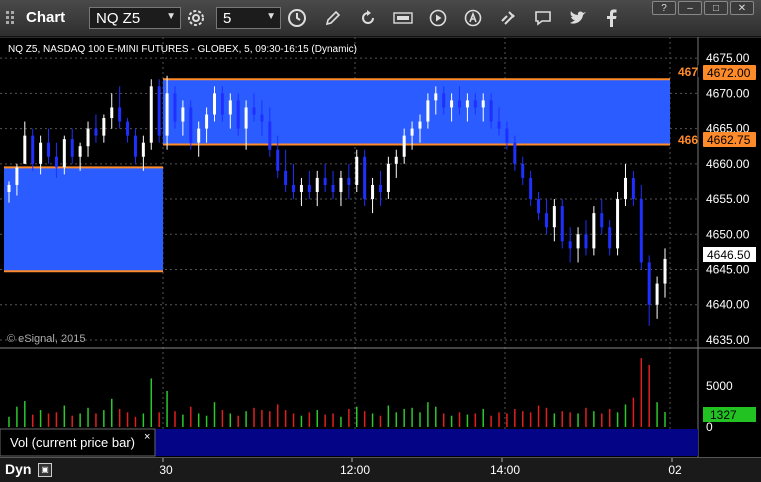  What do you see at coordinates (248, 18) in the screenshot?
I see `interval-select: 5 ▼` at bounding box center [248, 18].